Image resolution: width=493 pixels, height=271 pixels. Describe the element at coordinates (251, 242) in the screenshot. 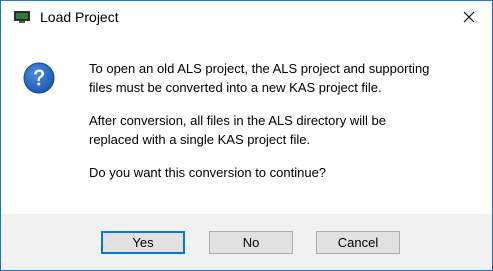

I see `no-button: No` at that location.